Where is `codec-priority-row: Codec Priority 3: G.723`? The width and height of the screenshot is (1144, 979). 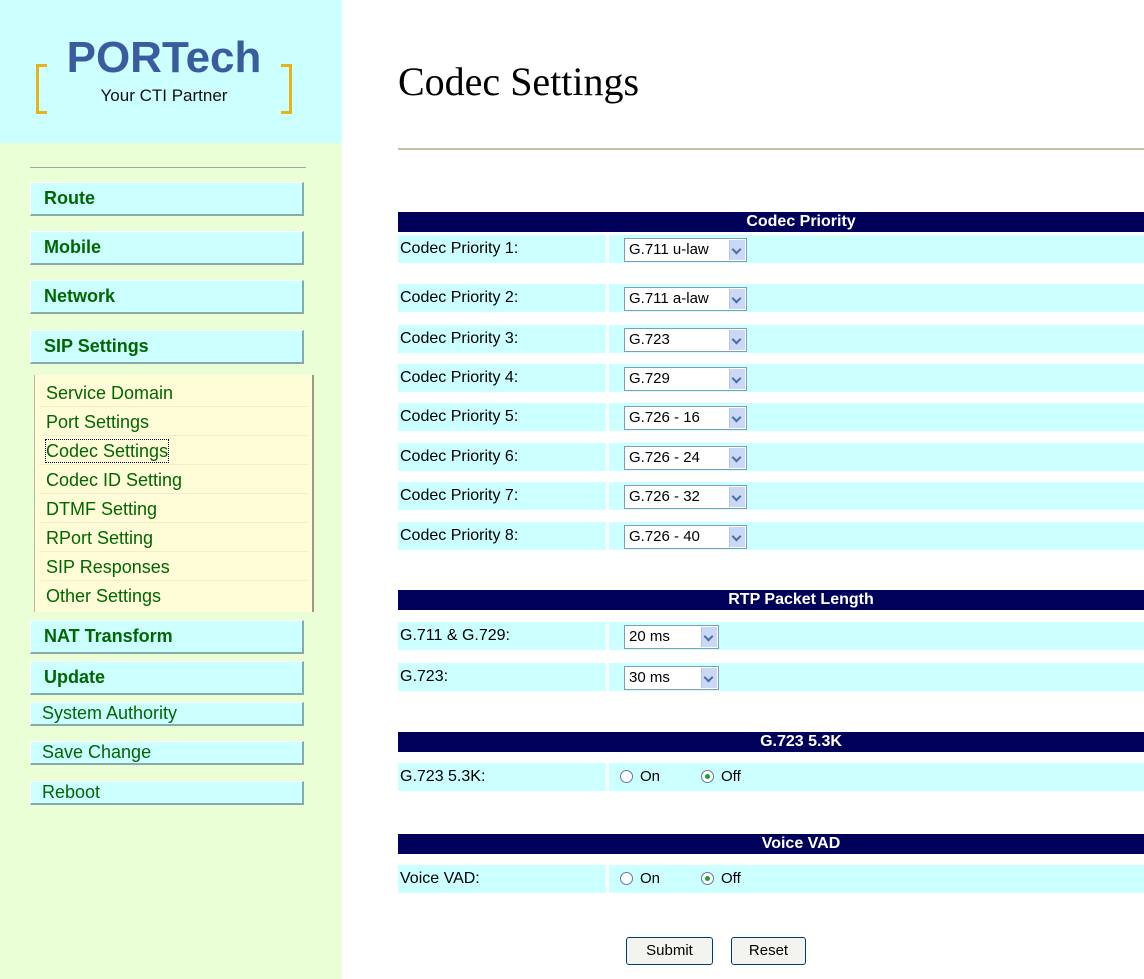 codec-priority-row: Codec Priority 3: G.723 is located at coordinates (771, 339).